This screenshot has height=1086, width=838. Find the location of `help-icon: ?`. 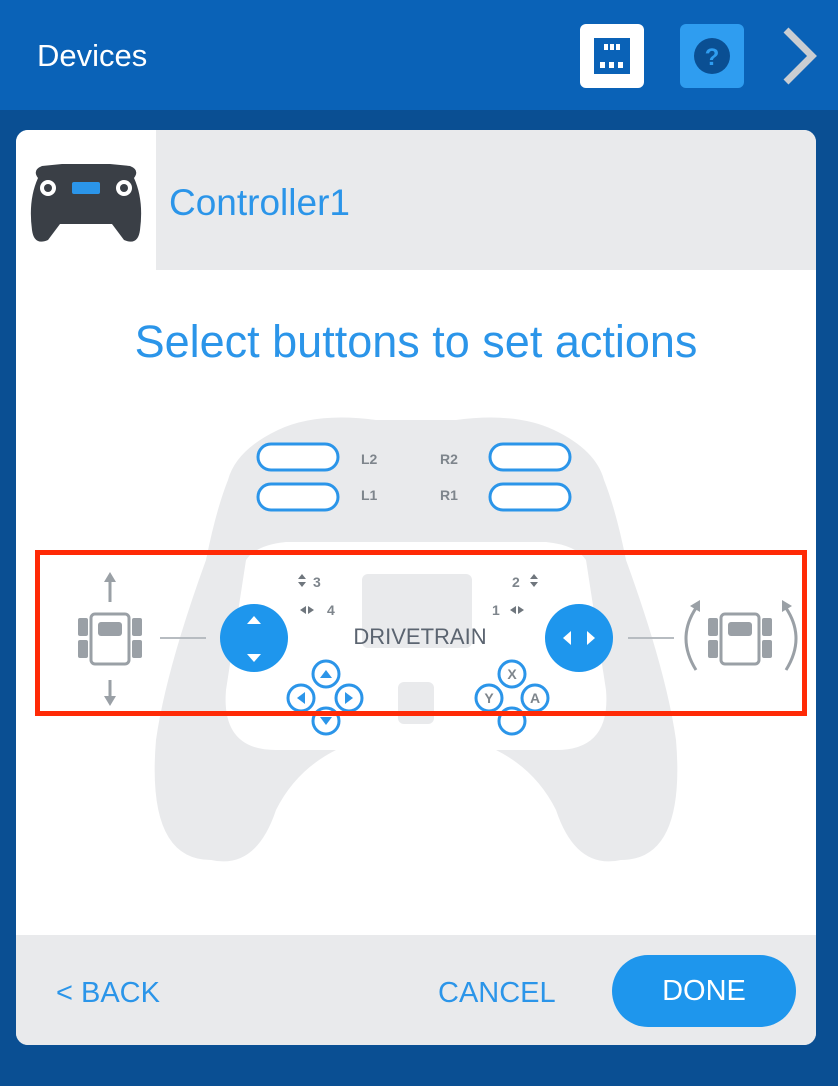

help-icon: ? is located at coordinates (712, 56).